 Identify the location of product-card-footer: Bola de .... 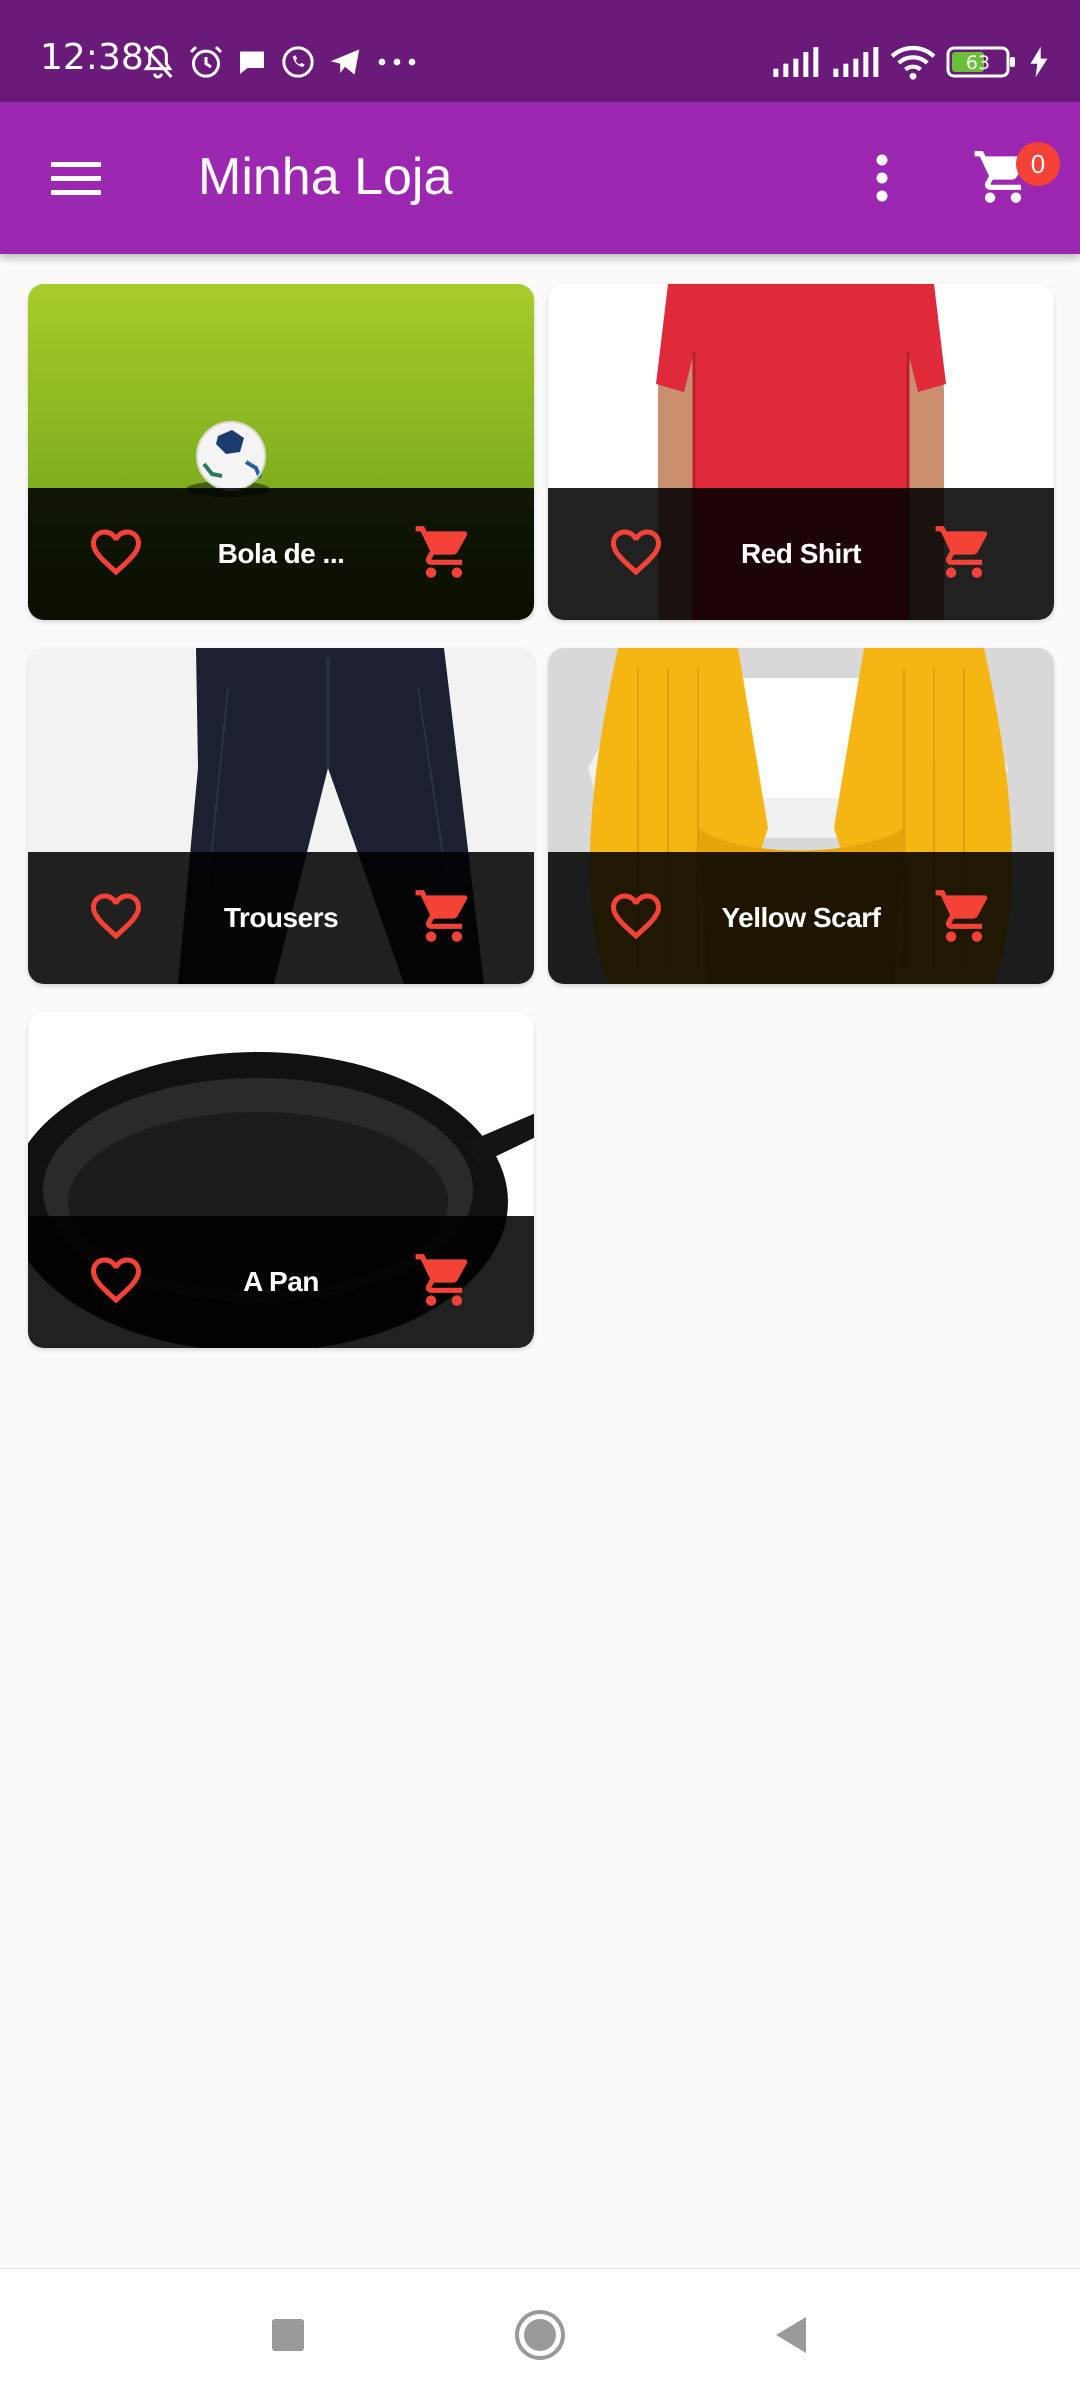
(281, 554).